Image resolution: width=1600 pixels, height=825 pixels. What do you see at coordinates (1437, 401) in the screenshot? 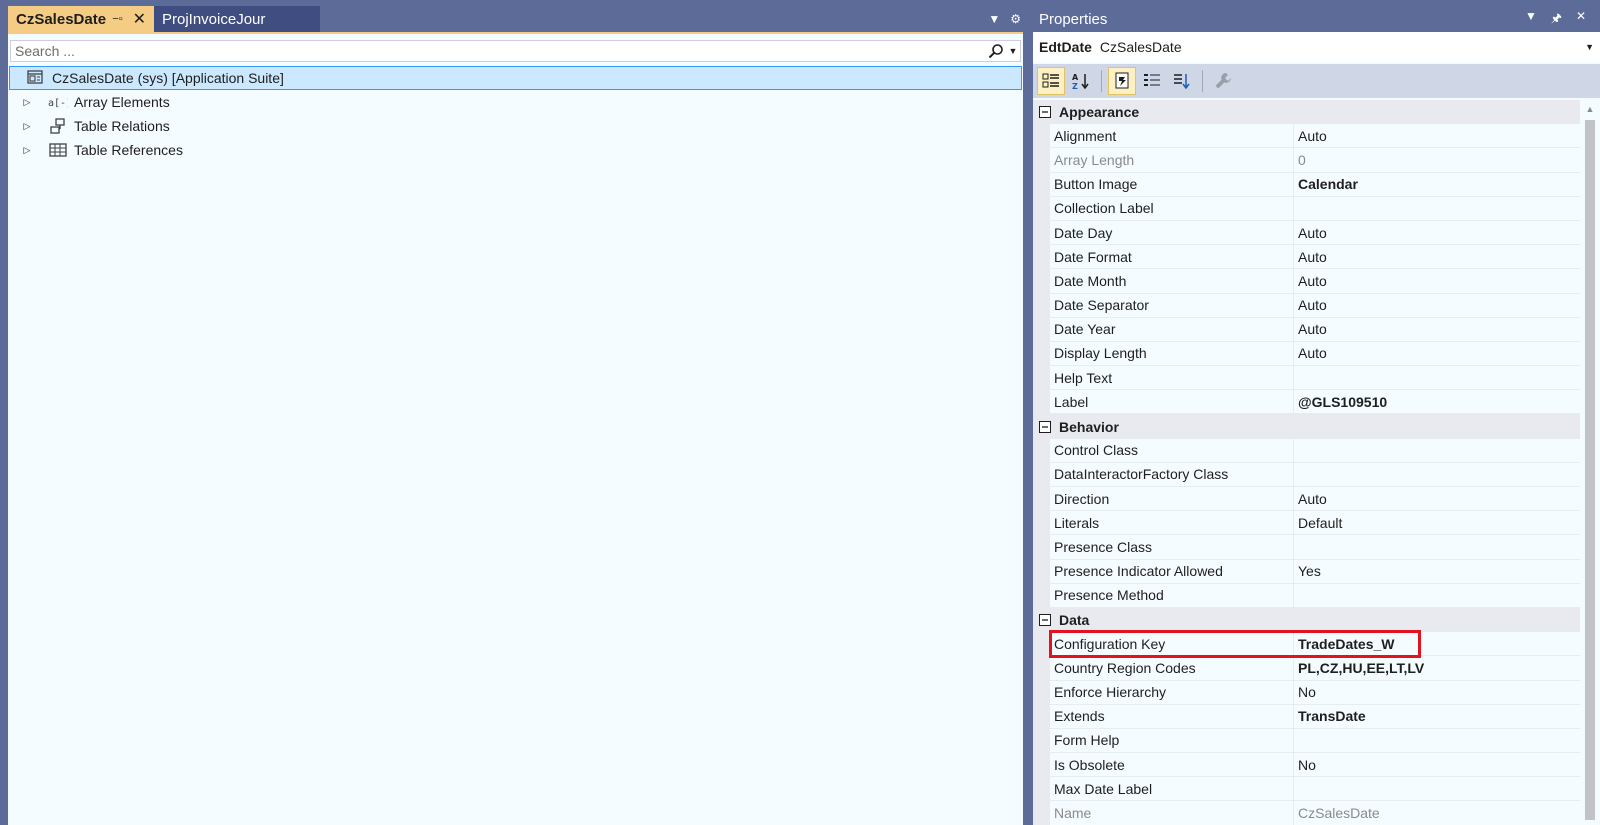
I see `property-value: @GLS109510` at bounding box center [1437, 401].